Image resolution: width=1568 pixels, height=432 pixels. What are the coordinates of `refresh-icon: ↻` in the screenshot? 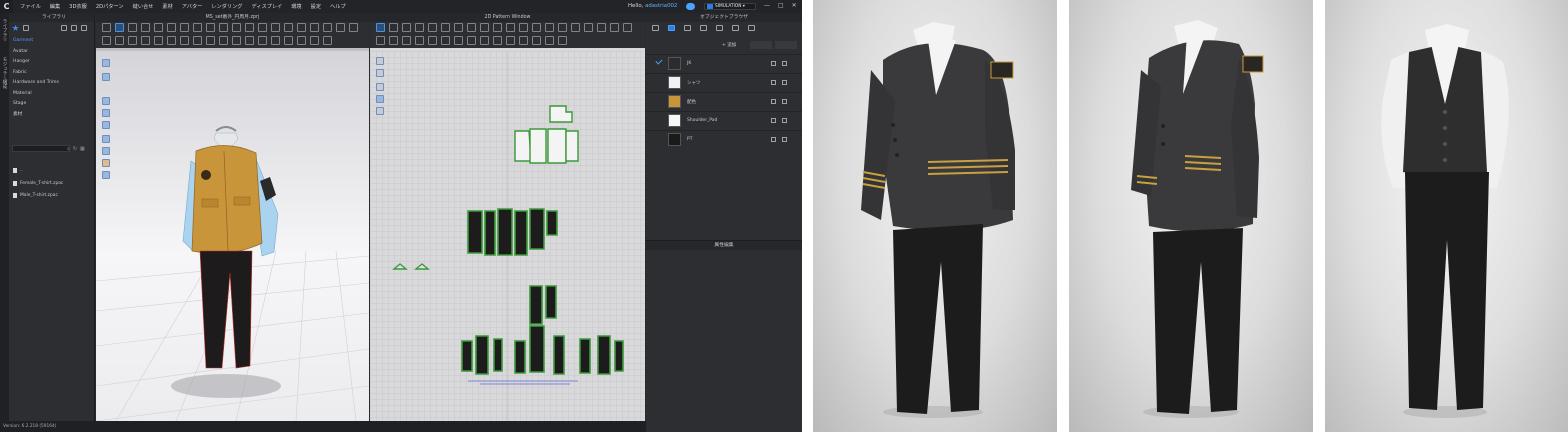 It's located at (75, 149).